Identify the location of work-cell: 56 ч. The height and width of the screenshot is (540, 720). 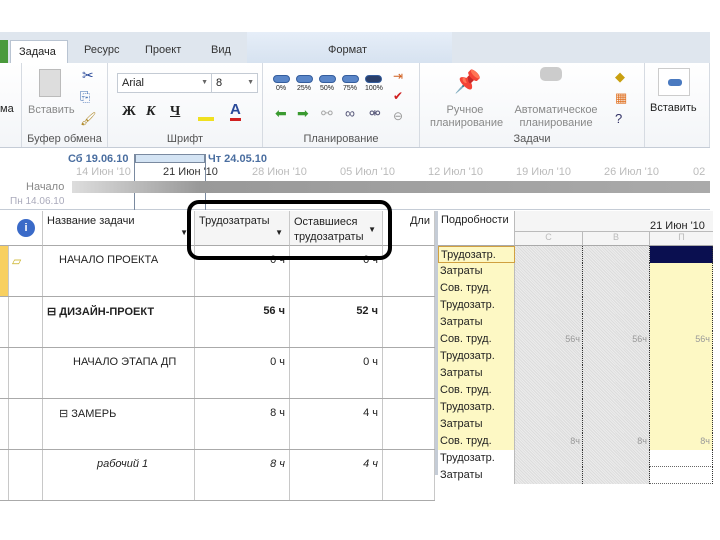
(242, 322).